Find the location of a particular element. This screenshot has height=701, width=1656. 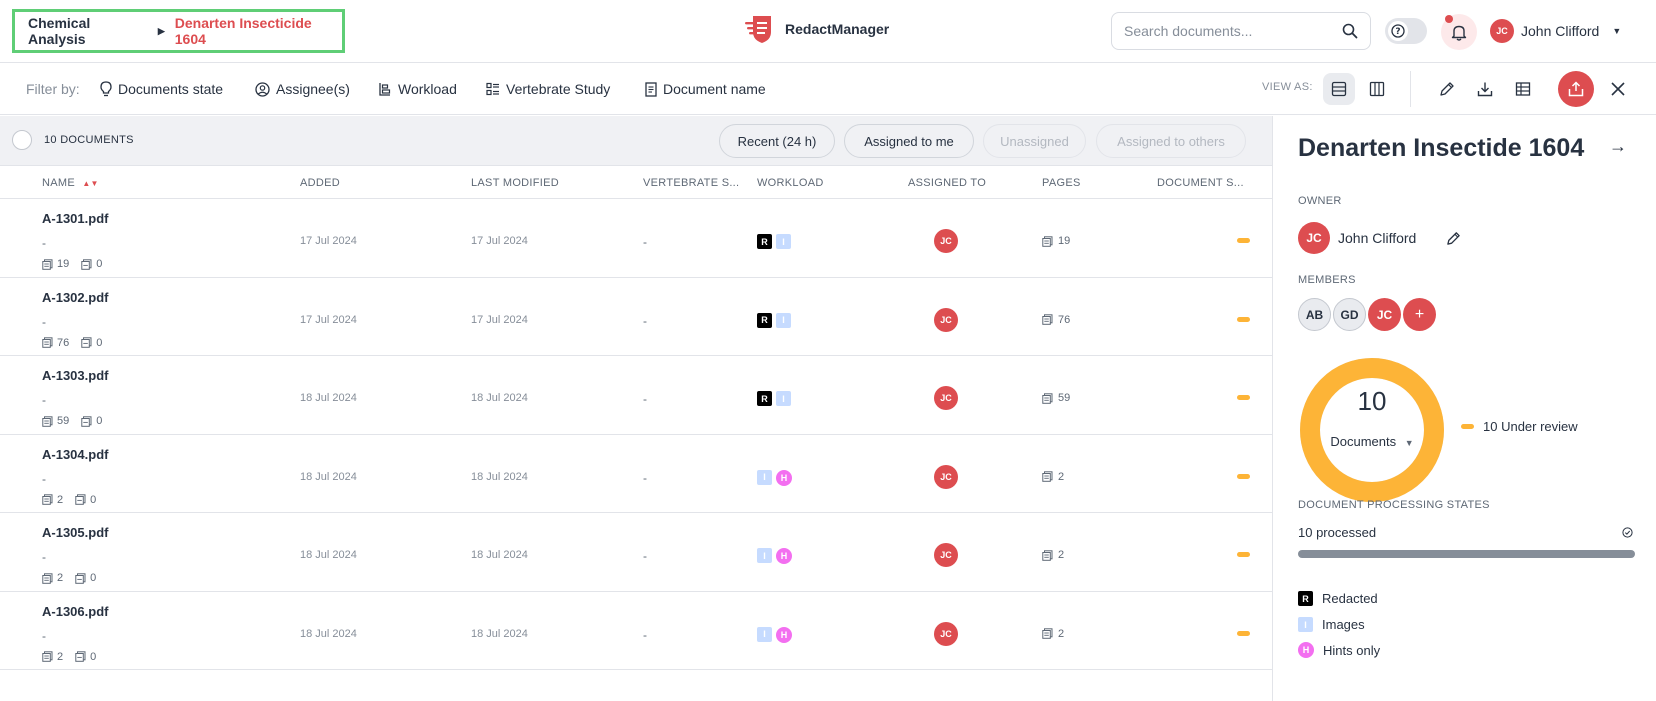

page-count: 59 is located at coordinates (63, 421).